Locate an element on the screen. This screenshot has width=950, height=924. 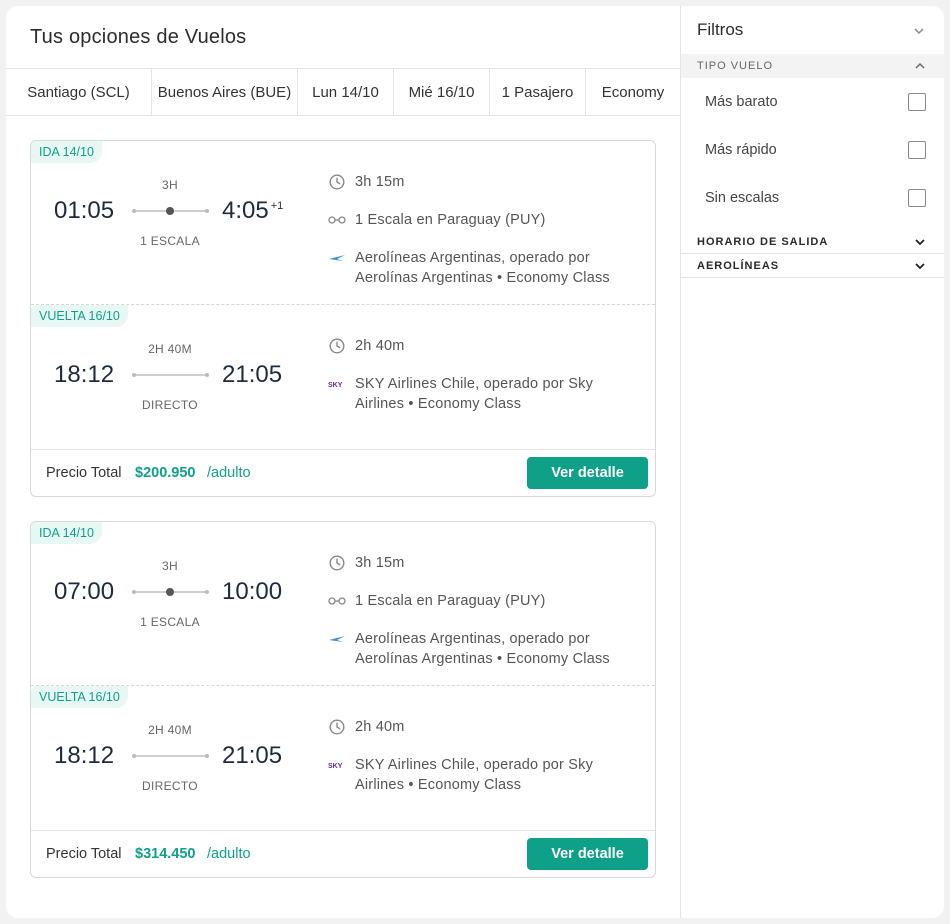
destination-field: Buenos Aires (BUE) is located at coordinates (225, 92).